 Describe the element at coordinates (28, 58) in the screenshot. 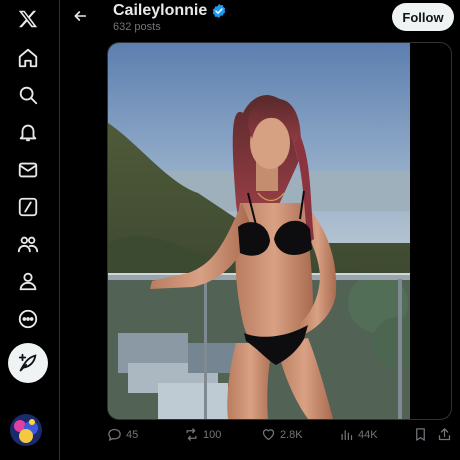

I see `home-icon` at that location.